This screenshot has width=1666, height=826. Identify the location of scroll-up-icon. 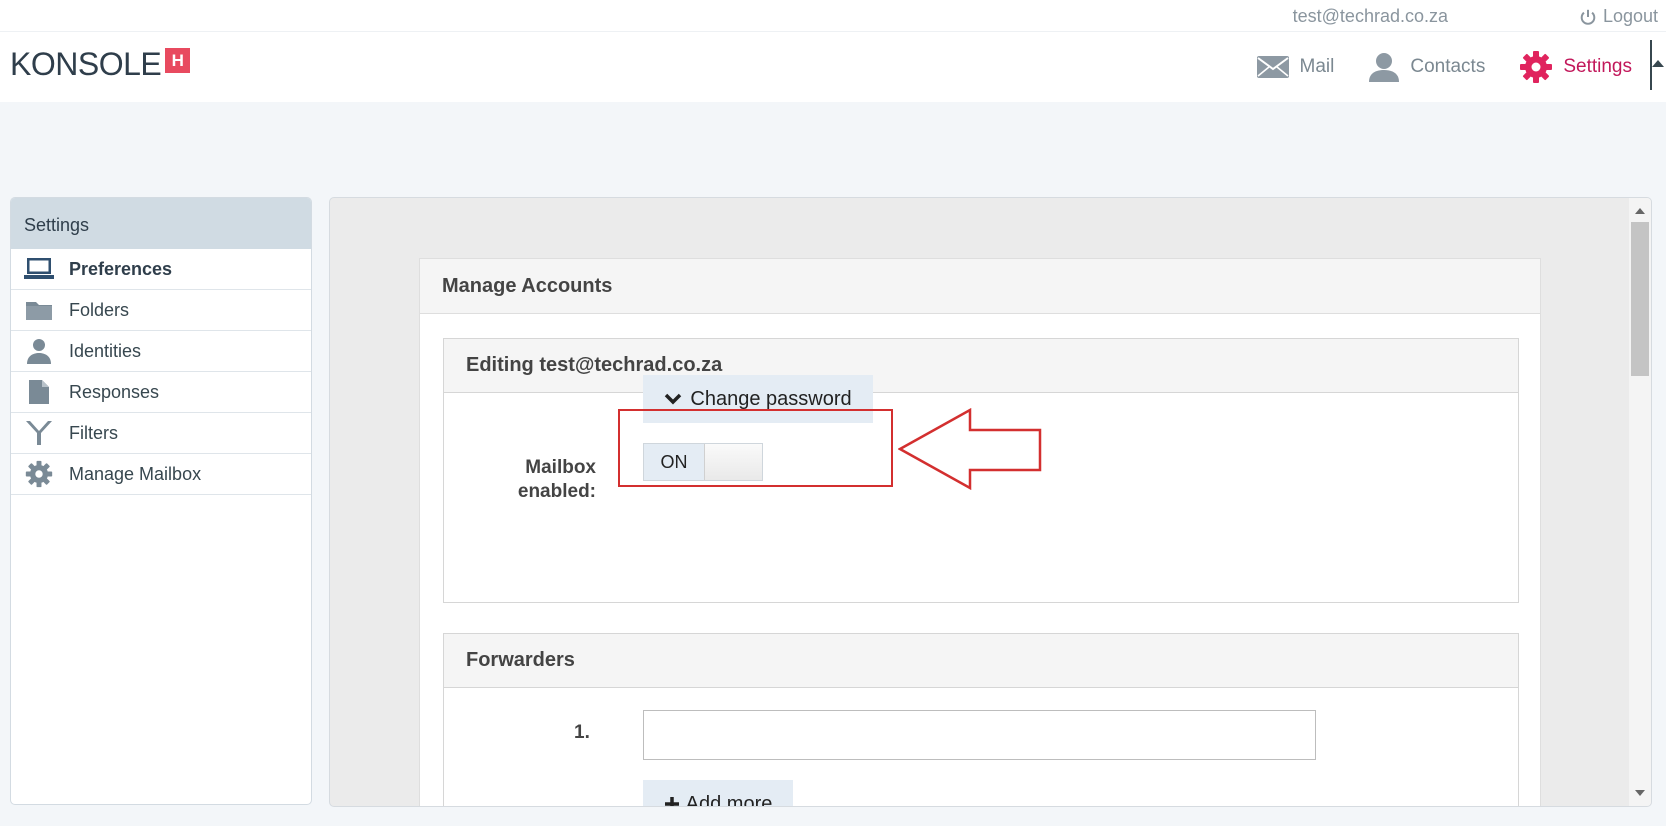
(1640, 211).